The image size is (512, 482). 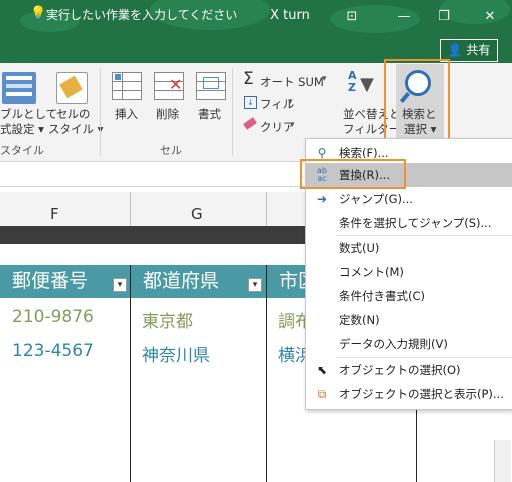 I want to click on column-header-f: F, so click(x=54, y=214).